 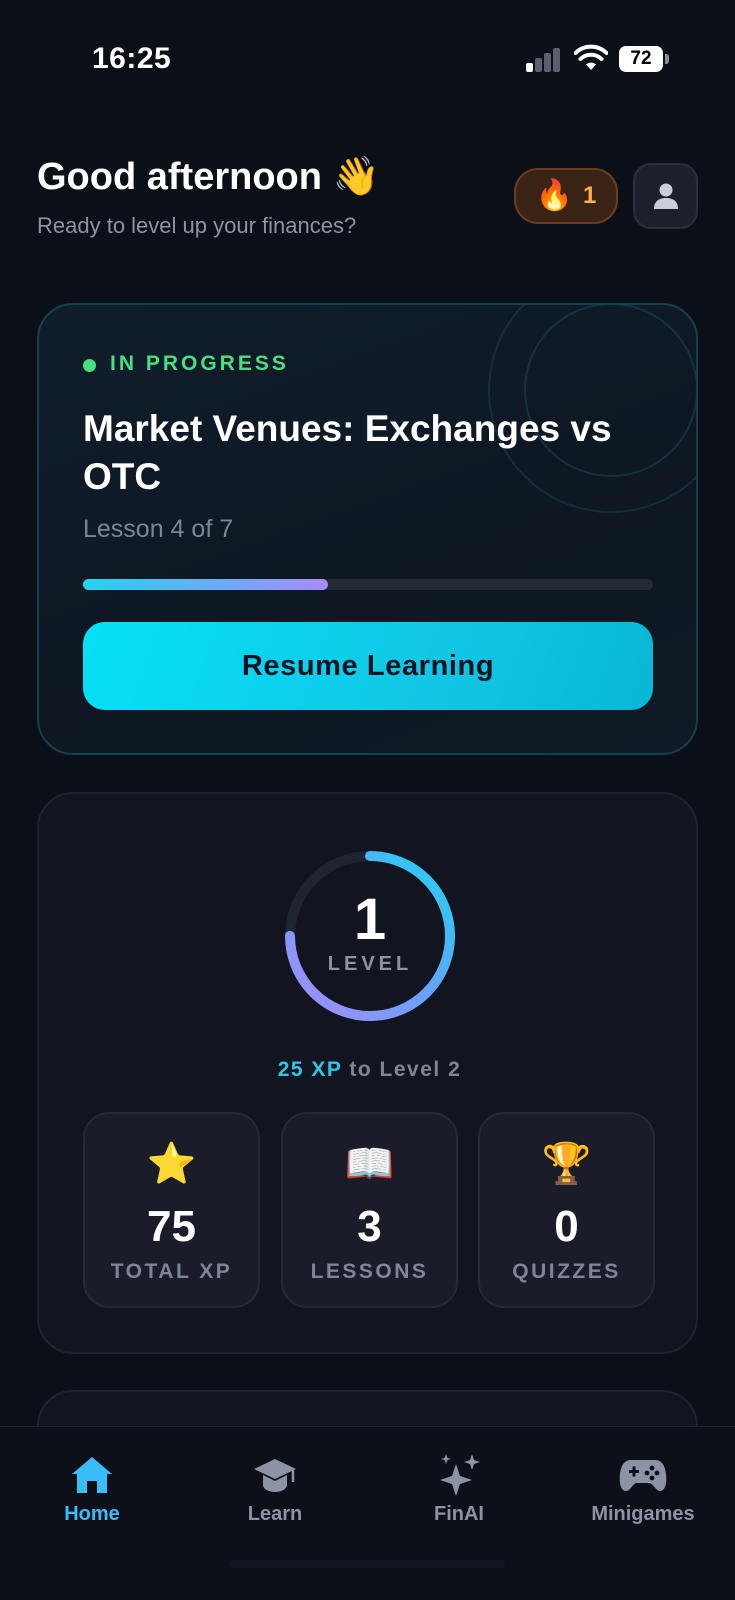 What do you see at coordinates (367, 1564) in the screenshot?
I see `home-indicator` at bounding box center [367, 1564].